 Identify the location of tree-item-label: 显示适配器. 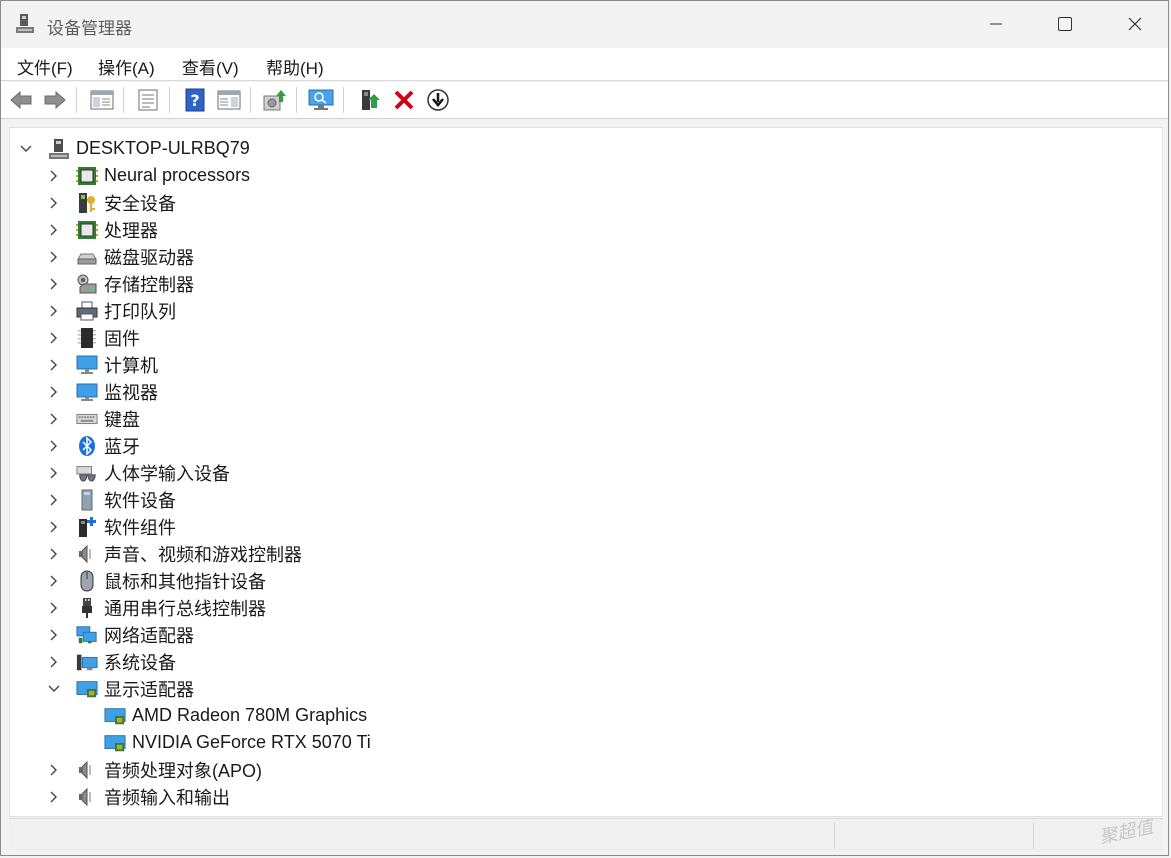
(149, 689).